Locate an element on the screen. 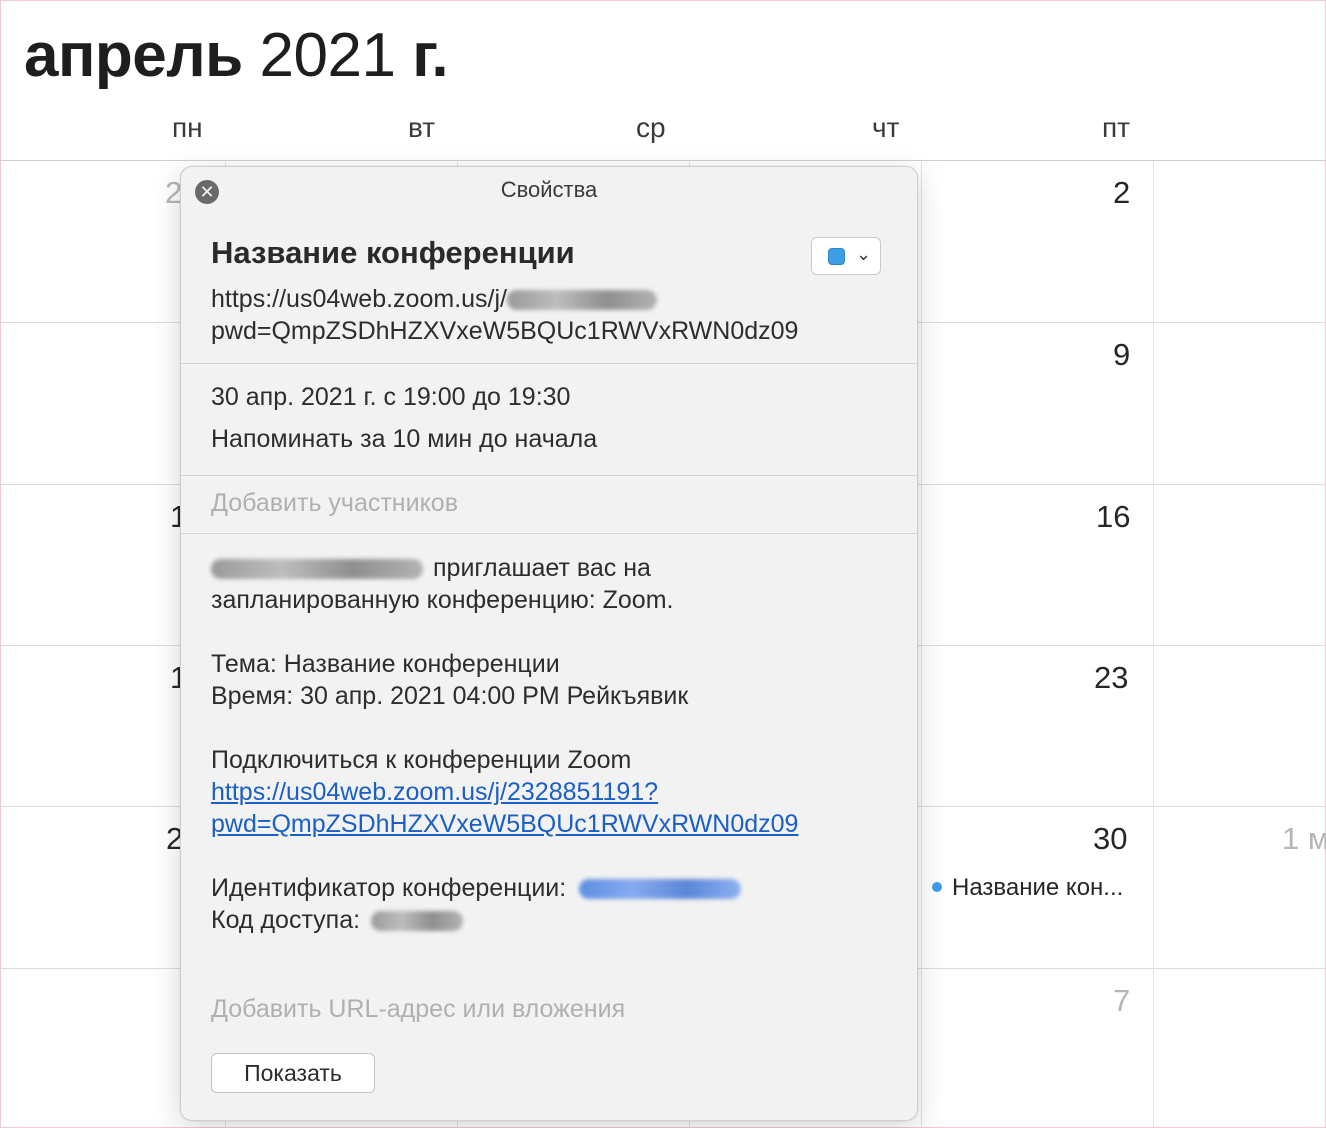  weekday-wed: ср is located at coordinates (651, 127).